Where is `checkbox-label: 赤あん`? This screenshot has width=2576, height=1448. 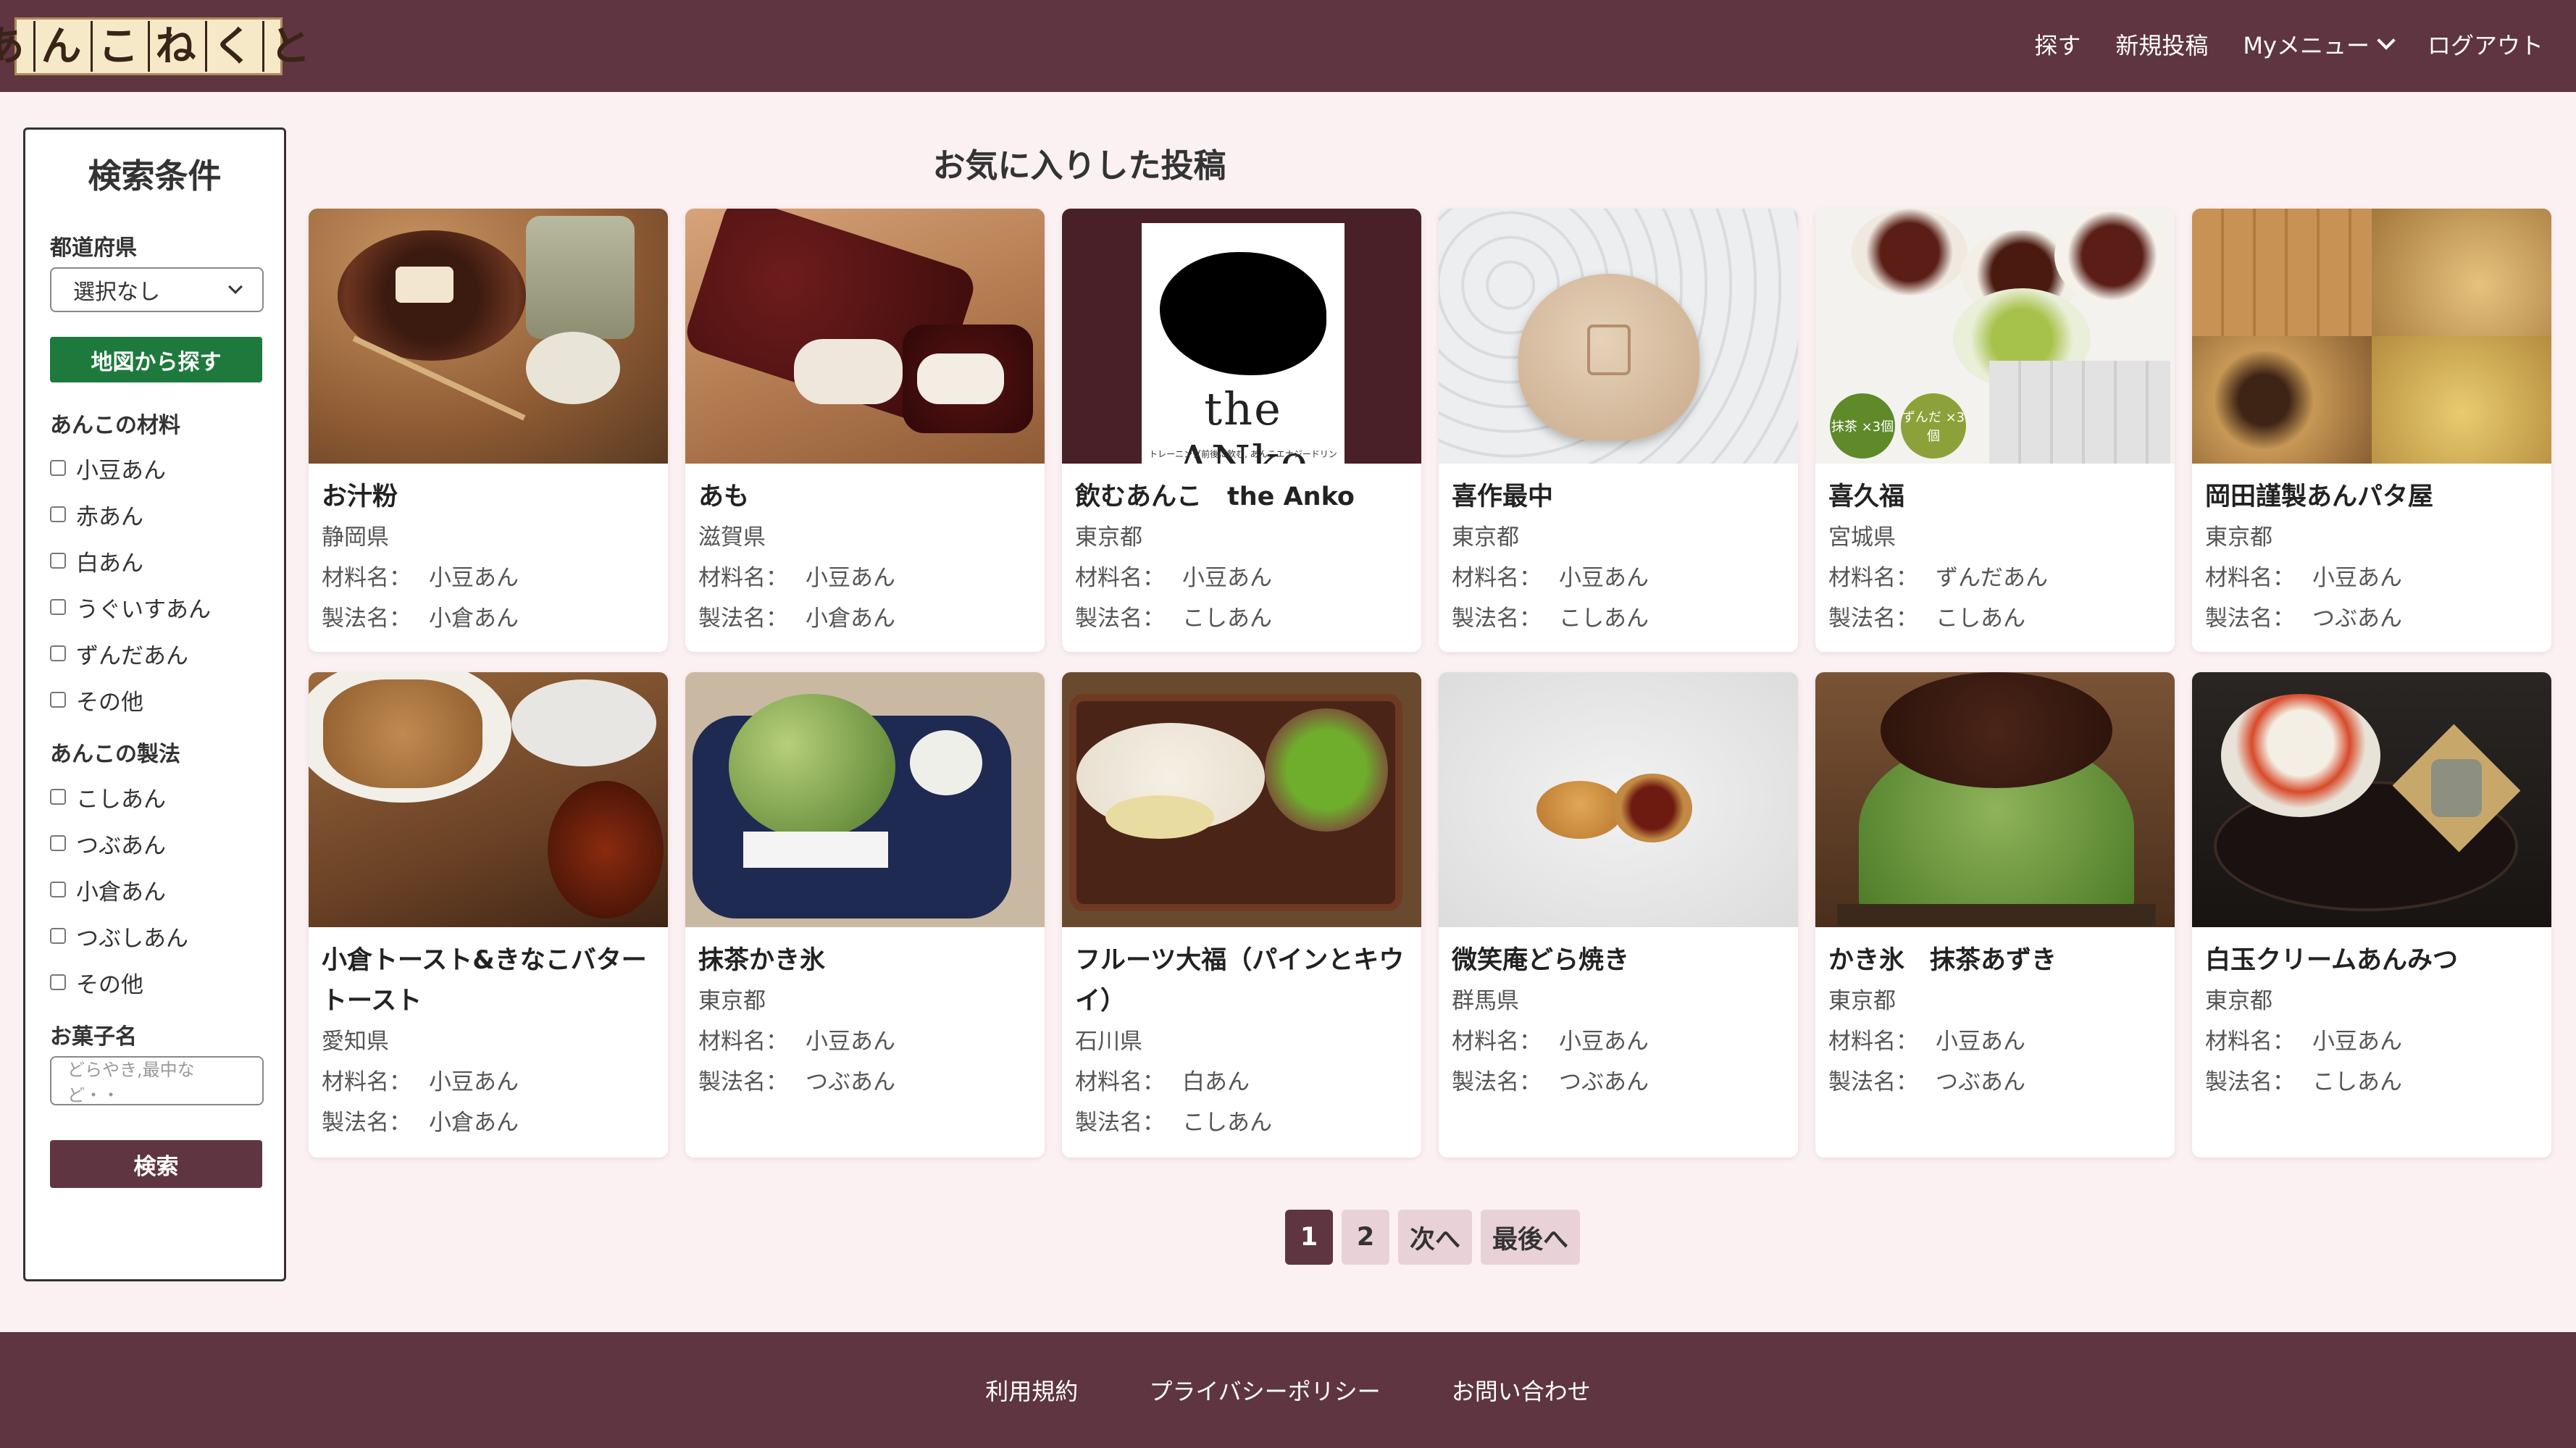
checkbox-label: 赤あん is located at coordinates (109, 517).